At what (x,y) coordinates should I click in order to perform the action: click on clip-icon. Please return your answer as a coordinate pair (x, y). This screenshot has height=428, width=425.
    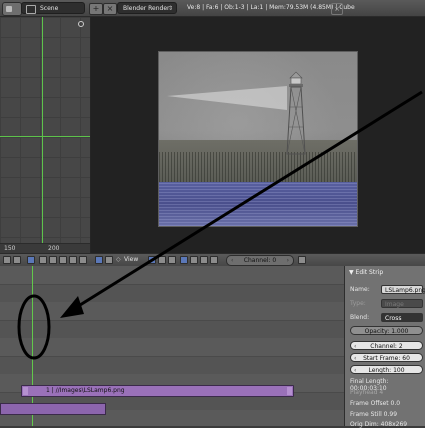
    Looking at the image, I should click on (302, 260).